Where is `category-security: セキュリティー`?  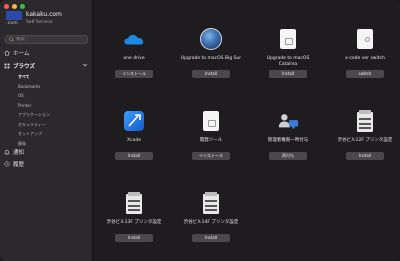
category-security: セキュリティー is located at coordinates (34, 125).